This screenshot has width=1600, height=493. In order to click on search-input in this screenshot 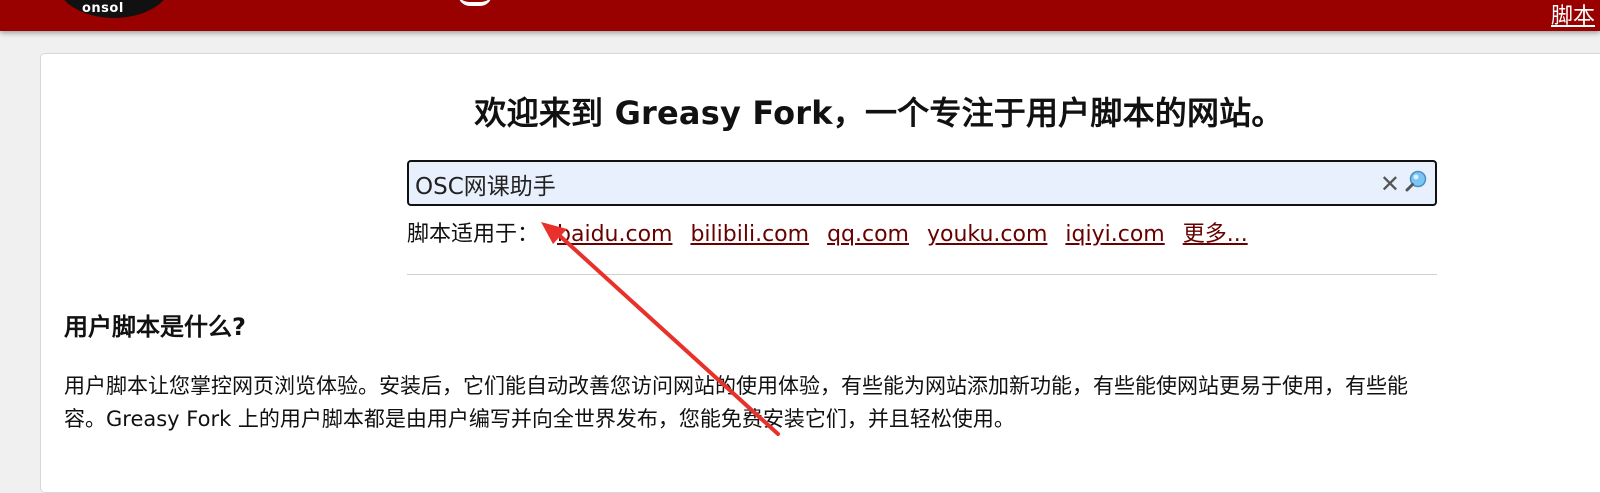, I will do `click(890, 184)`.